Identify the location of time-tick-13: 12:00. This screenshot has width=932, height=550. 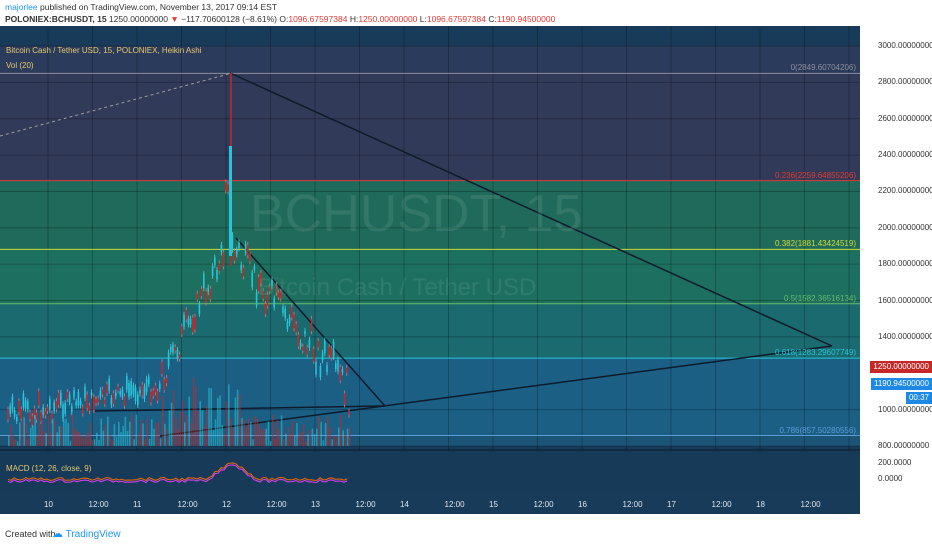
(632, 504).